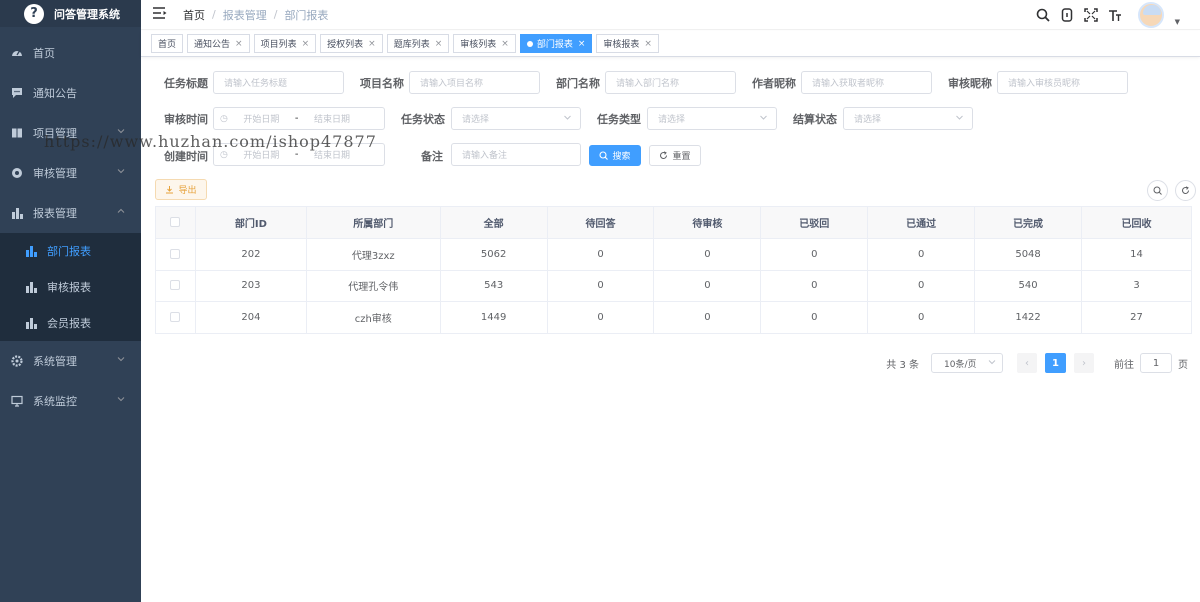 The image size is (1200, 602). I want to click on table-row: 203 代理孔令伟 543 0 0 0 0 540 3, so click(673, 285).